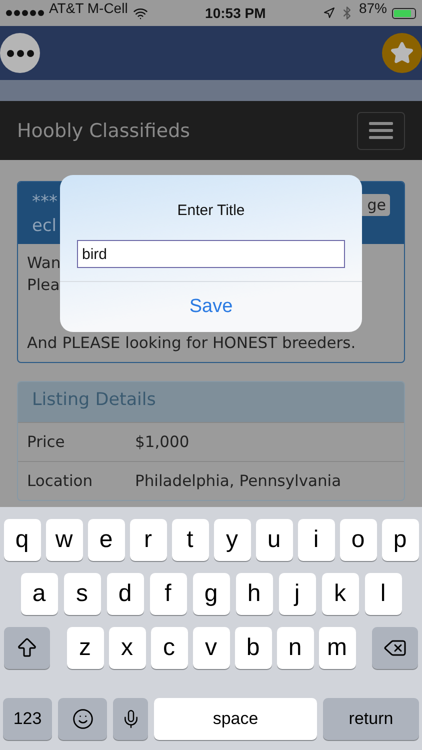 This screenshot has width=422, height=750. Describe the element at coordinates (328, 13) in the screenshot. I see `location-icon` at that location.